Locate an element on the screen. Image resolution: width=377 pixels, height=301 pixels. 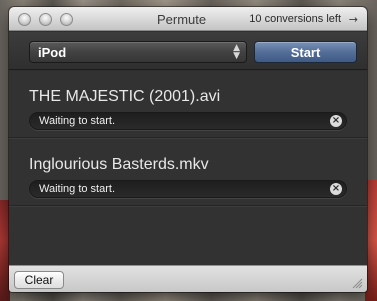
zoom-window-button is located at coordinates (66, 19).